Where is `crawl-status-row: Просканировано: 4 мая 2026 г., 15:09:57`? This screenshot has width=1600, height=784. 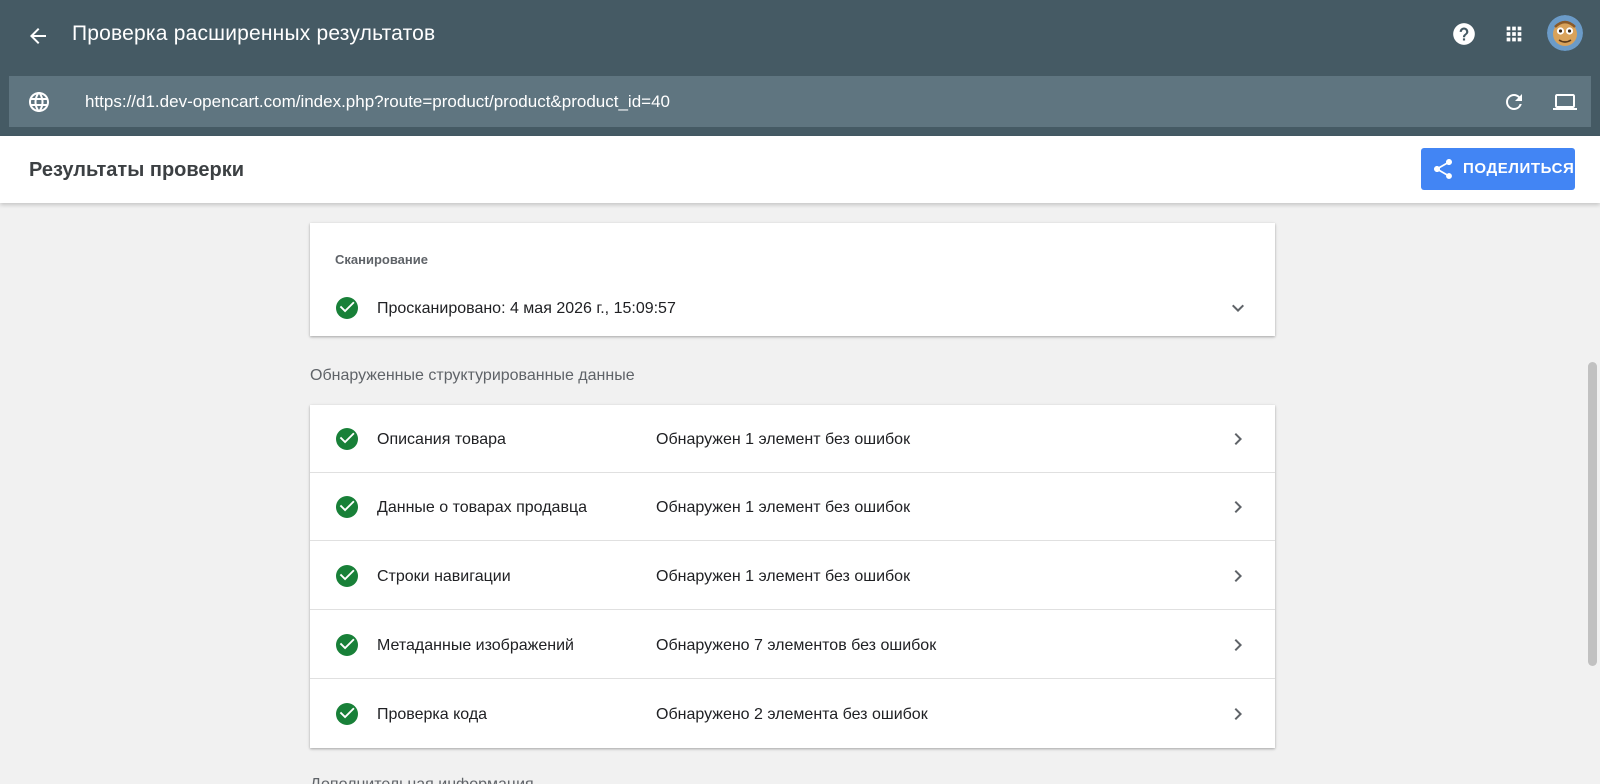 crawl-status-row: Просканировано: 4 мая 2026 г., 15:09:57 is located at coordinates (792, 308).